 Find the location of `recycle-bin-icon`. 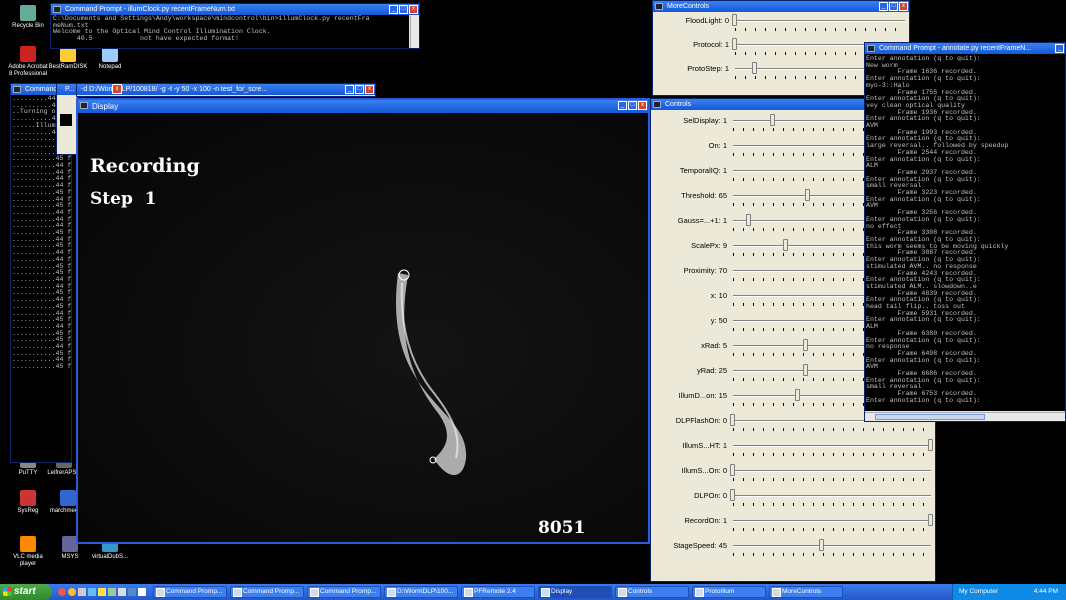

recycle-bin-icon is located at coordinates (28, 13).